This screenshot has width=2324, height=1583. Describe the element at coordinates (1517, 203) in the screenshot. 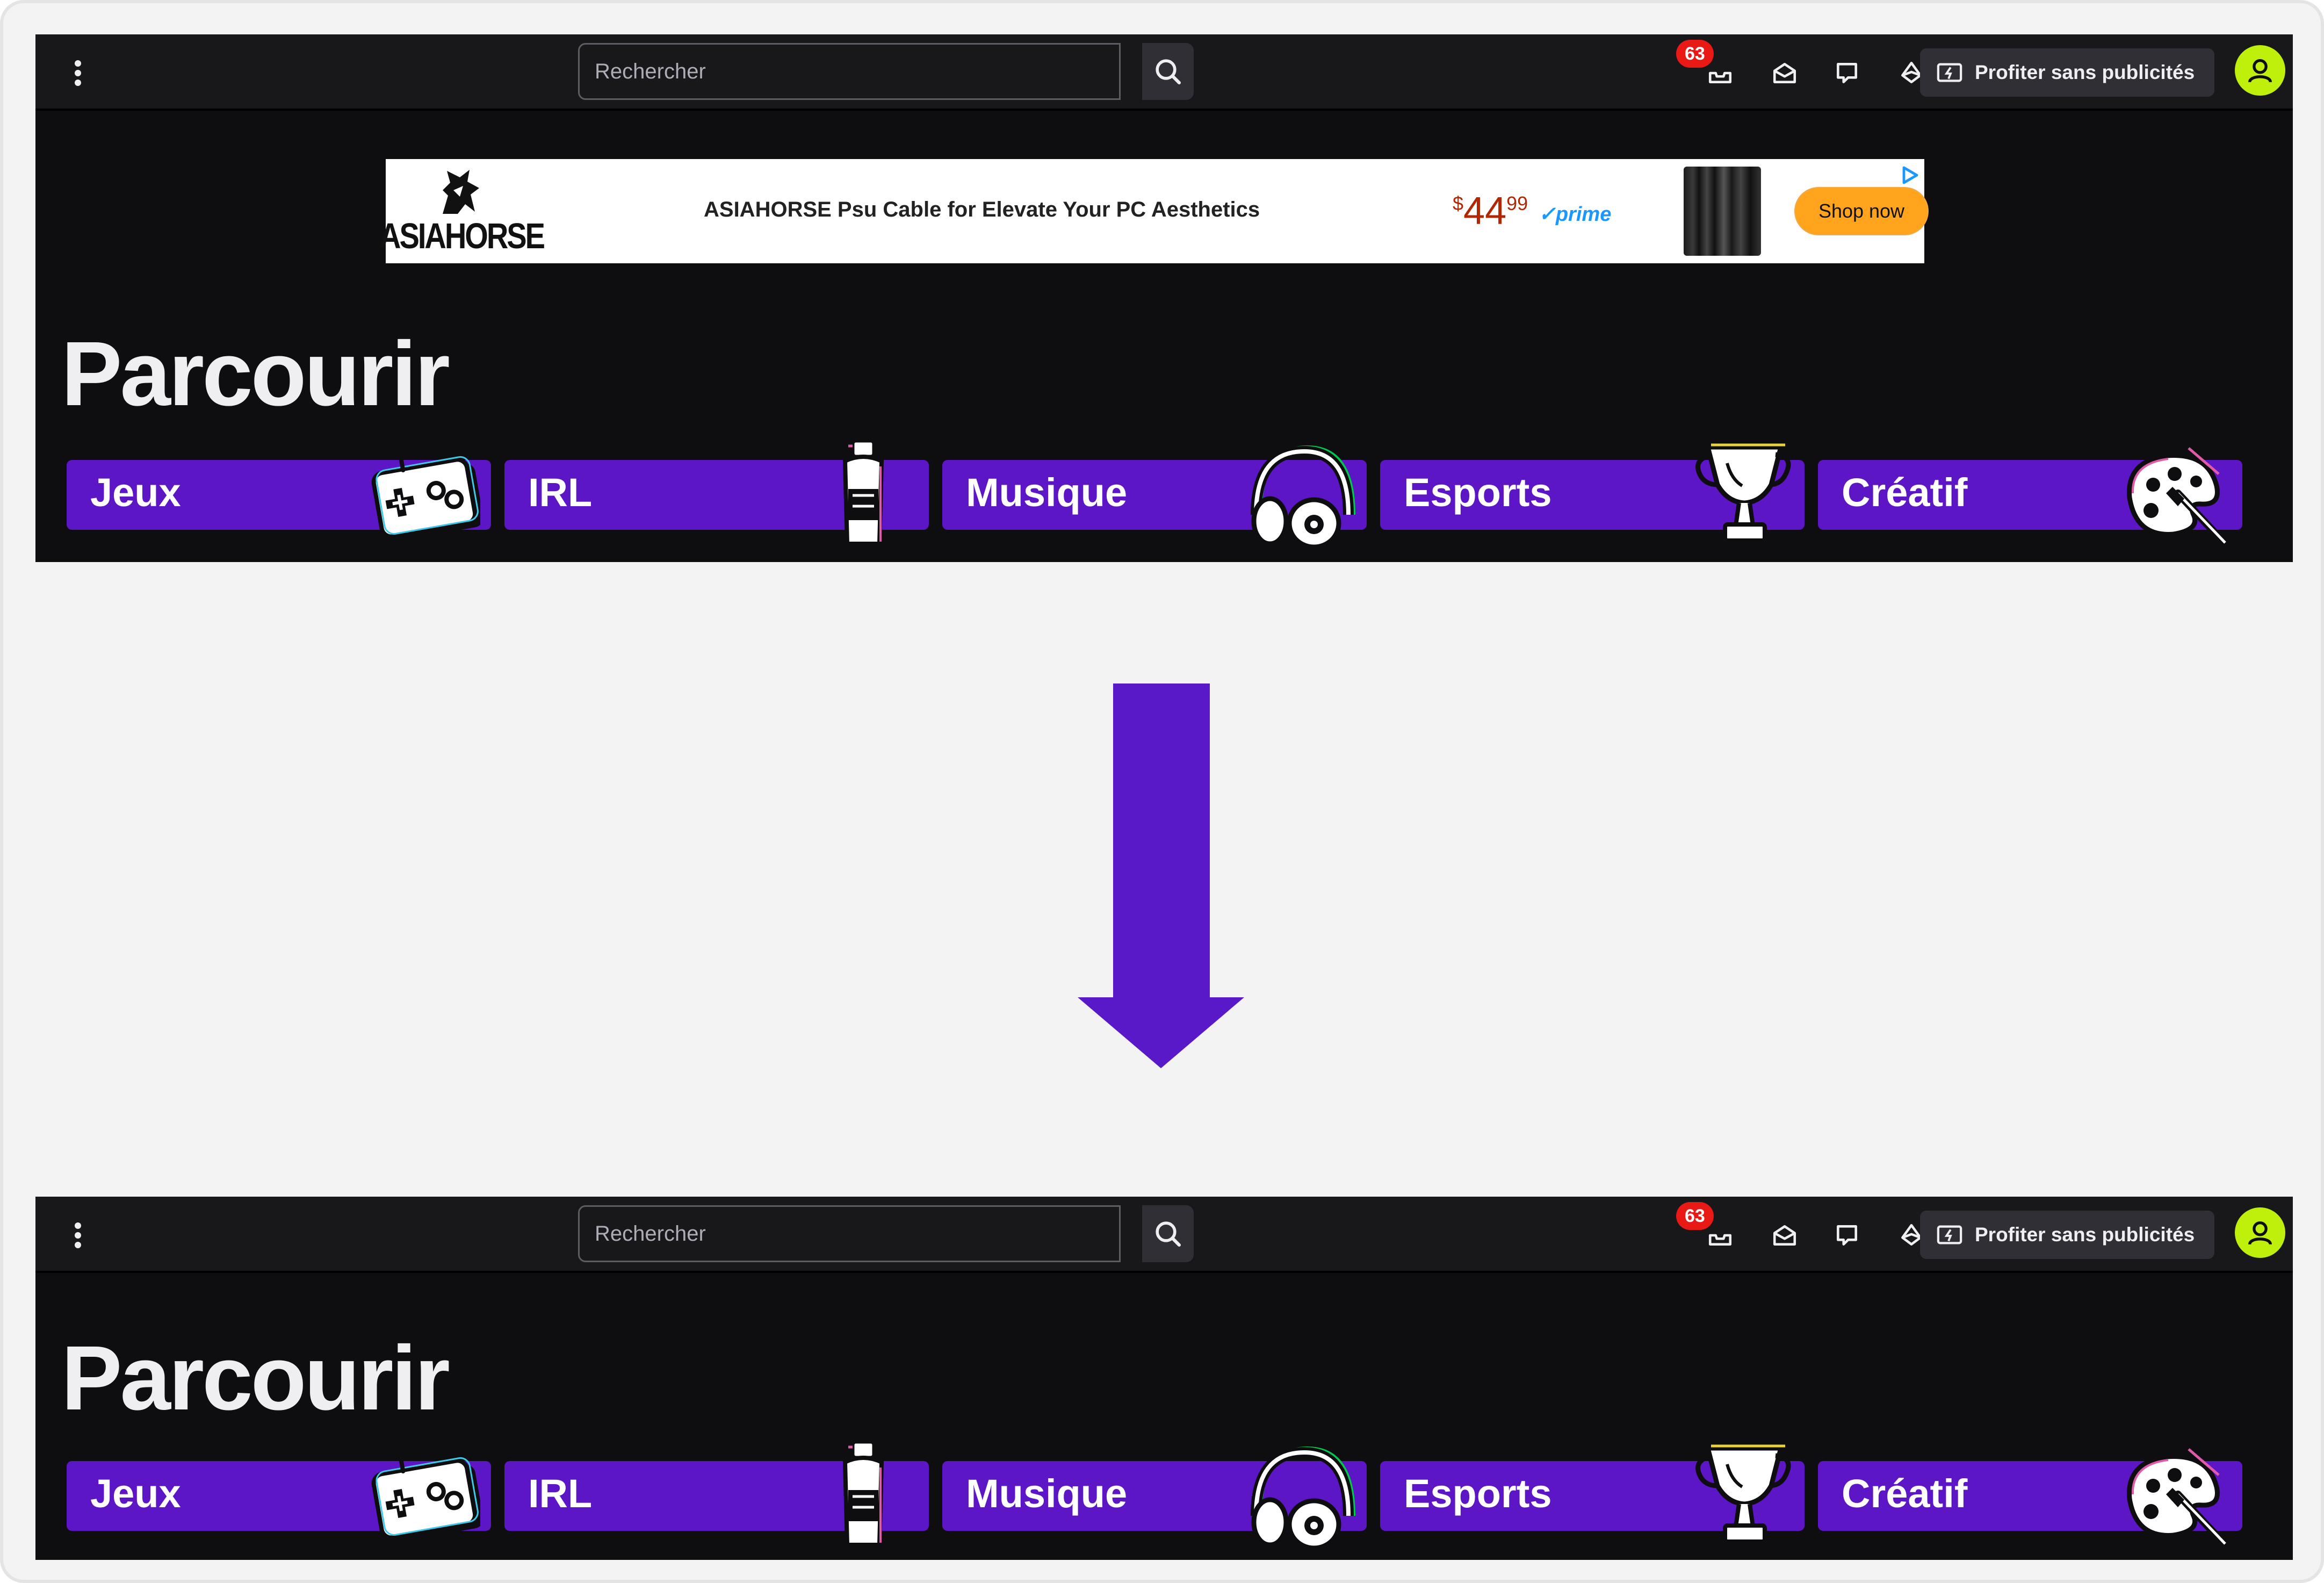

I see `ad-price-cents: 99` at that location.